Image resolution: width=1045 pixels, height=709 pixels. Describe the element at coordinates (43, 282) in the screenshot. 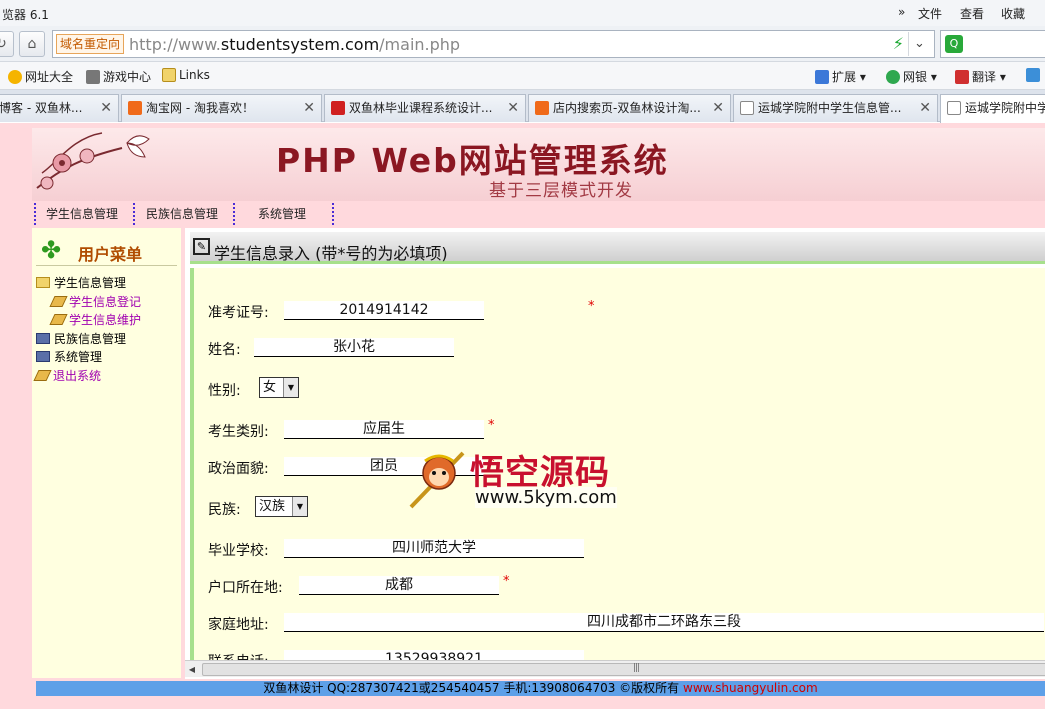

I see `folder-open-icon` at that location.